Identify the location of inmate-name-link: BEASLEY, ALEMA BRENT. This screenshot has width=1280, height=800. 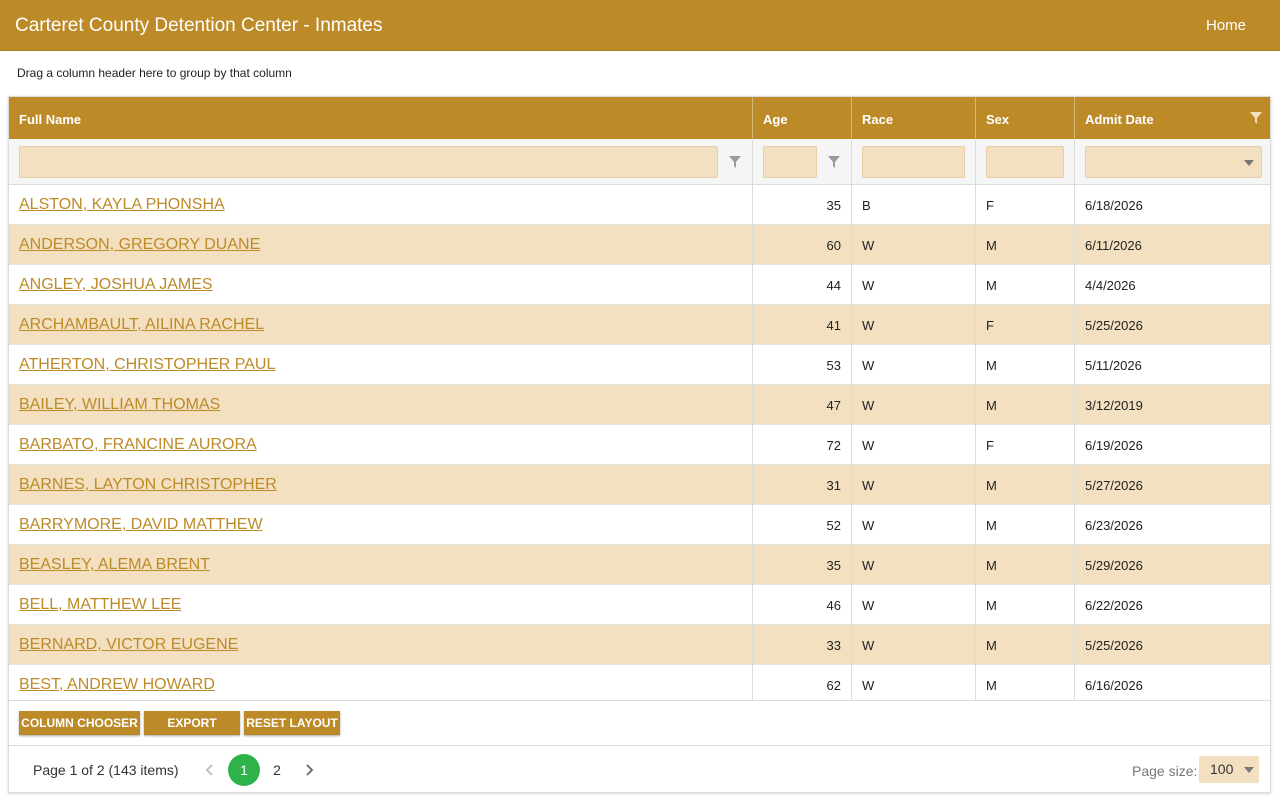
(114, 564).